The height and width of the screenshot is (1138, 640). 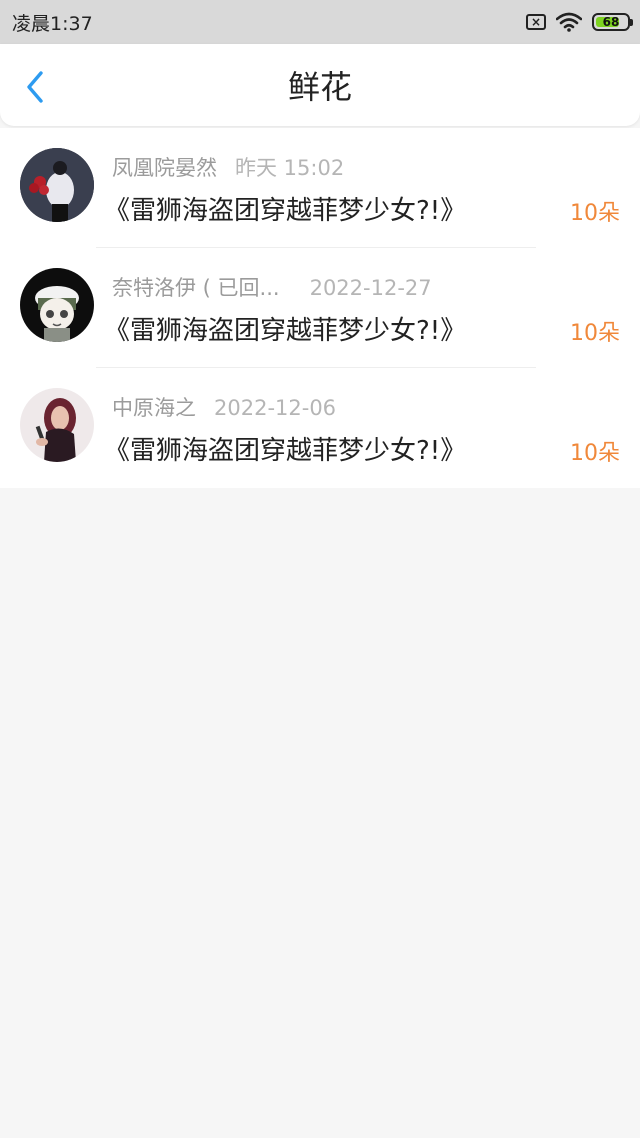 I want to click on status-bar: 凌晨1:37 × 68, so click(x=320, y=22).